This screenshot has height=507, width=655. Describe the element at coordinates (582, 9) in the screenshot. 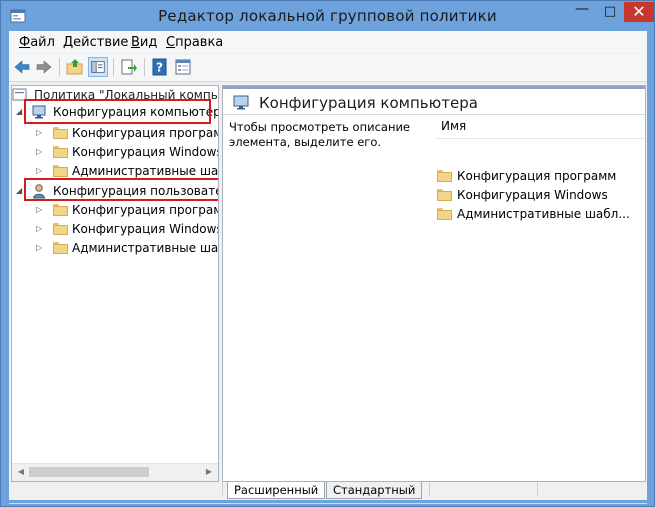

I see `minimize-icon: —` at that location.